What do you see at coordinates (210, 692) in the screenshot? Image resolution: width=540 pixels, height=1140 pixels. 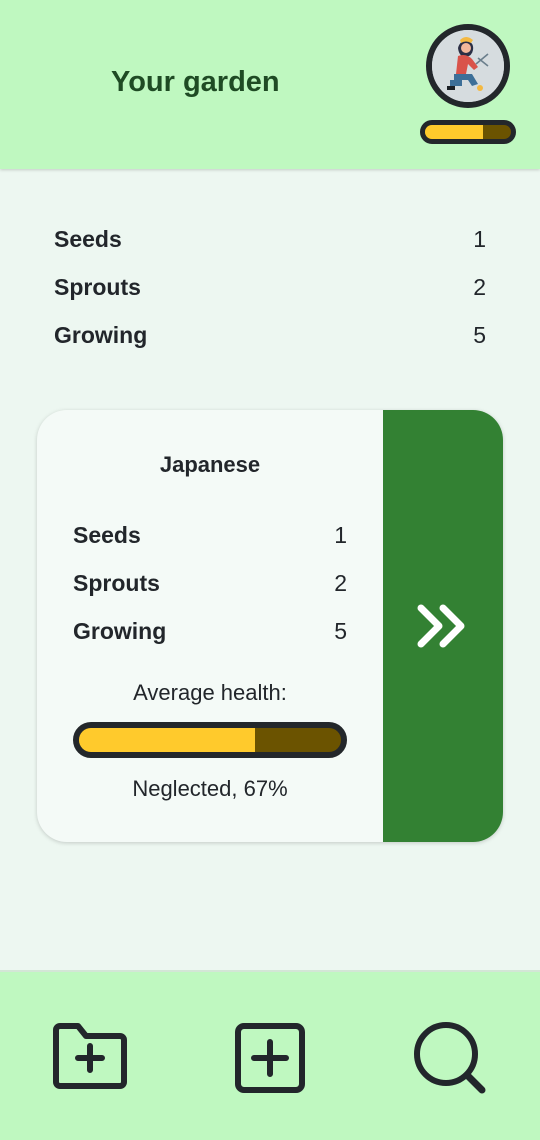 I see `average-health-label: Average health:` at bounding box center [210, 692].